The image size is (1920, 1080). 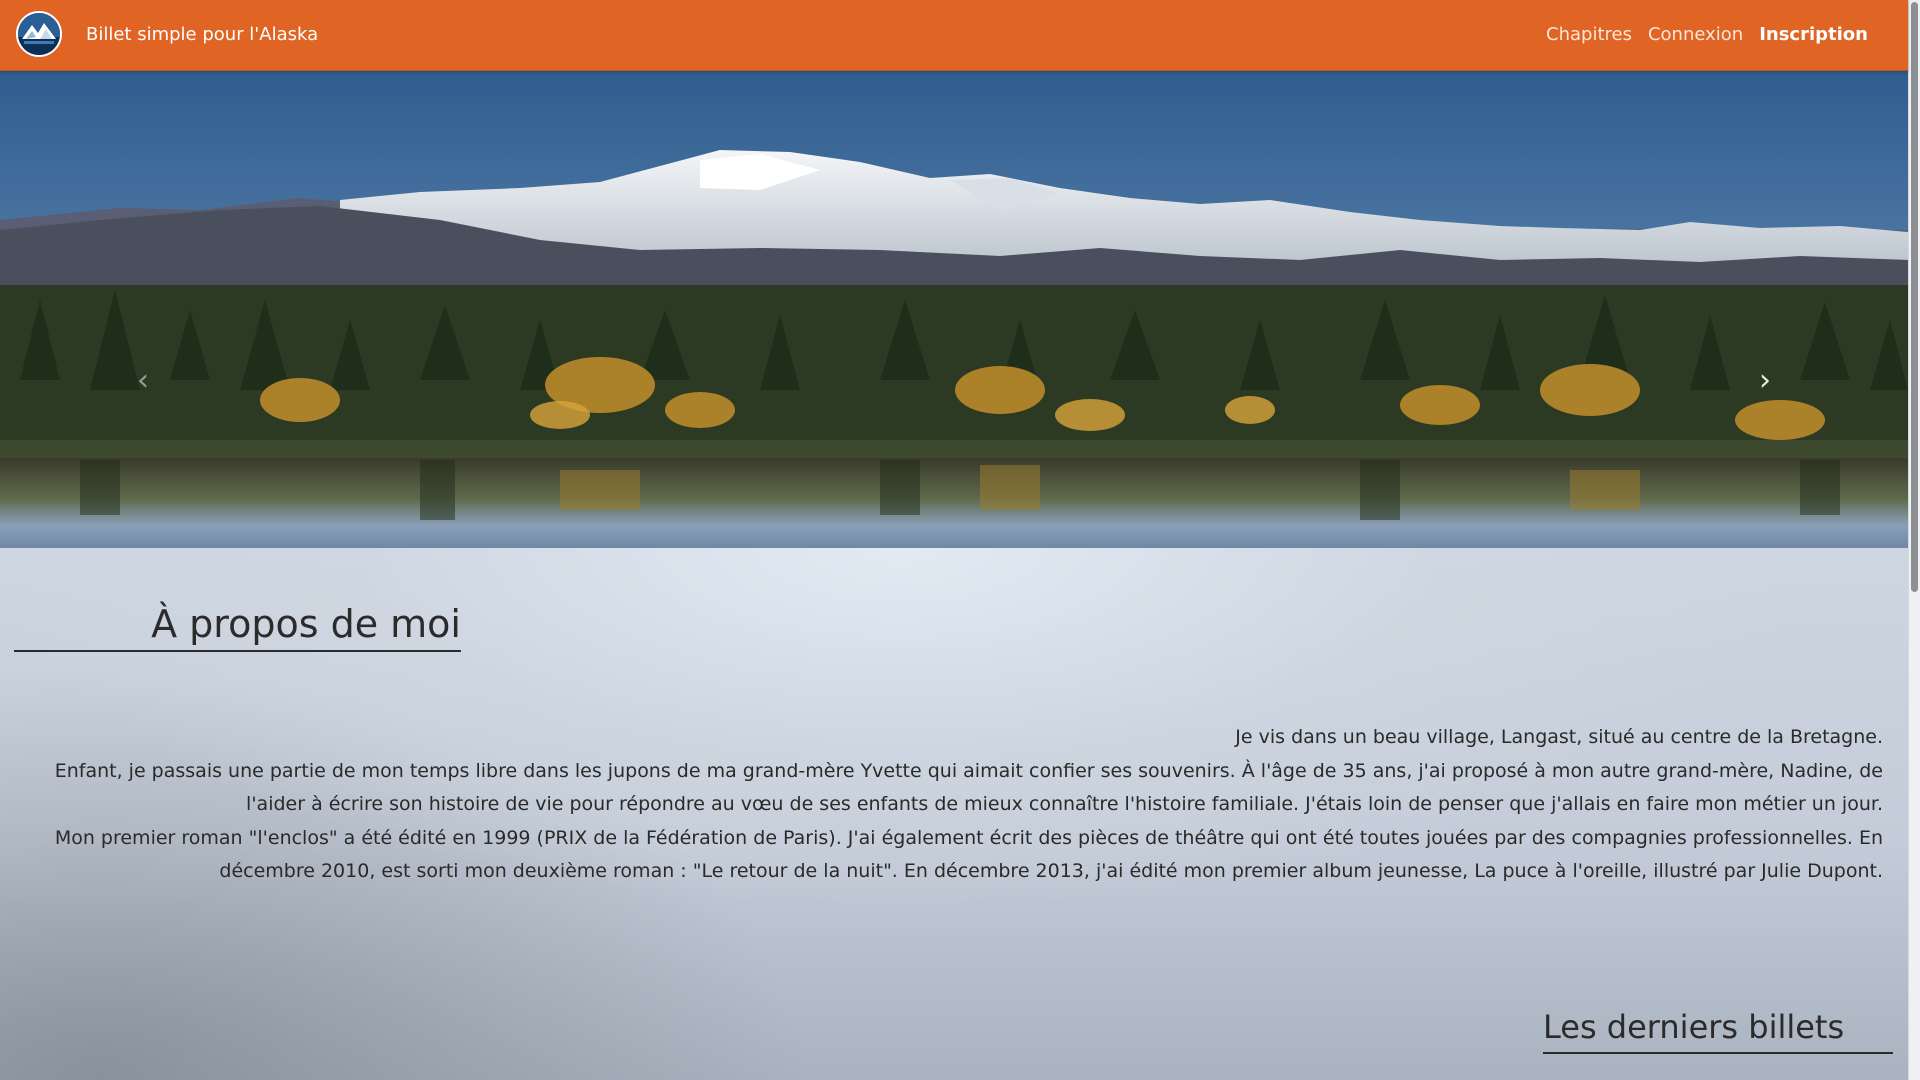 What do you see at coordinates (1718, 1031) in the screenshot?
I see `latest-posts-heading: Les derniers billets` at bounding box center [1718, 1031].